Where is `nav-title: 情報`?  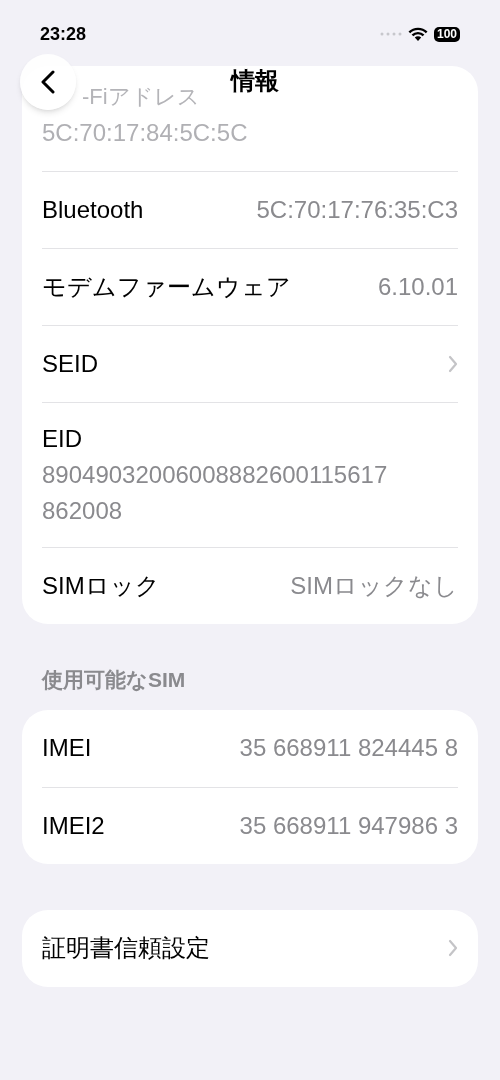
nav-title: 情報 is located at coordinates (255, 81).